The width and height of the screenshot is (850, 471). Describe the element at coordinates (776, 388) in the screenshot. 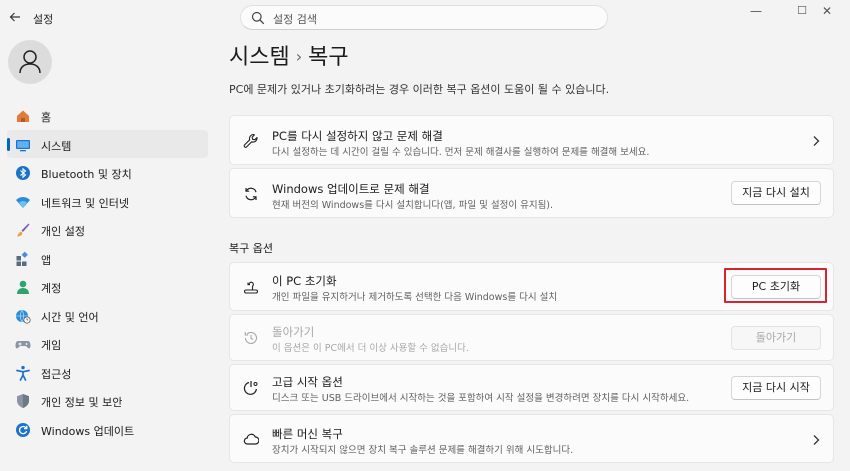

I see `restart-now-button: 지금 다시 시작` at that location.